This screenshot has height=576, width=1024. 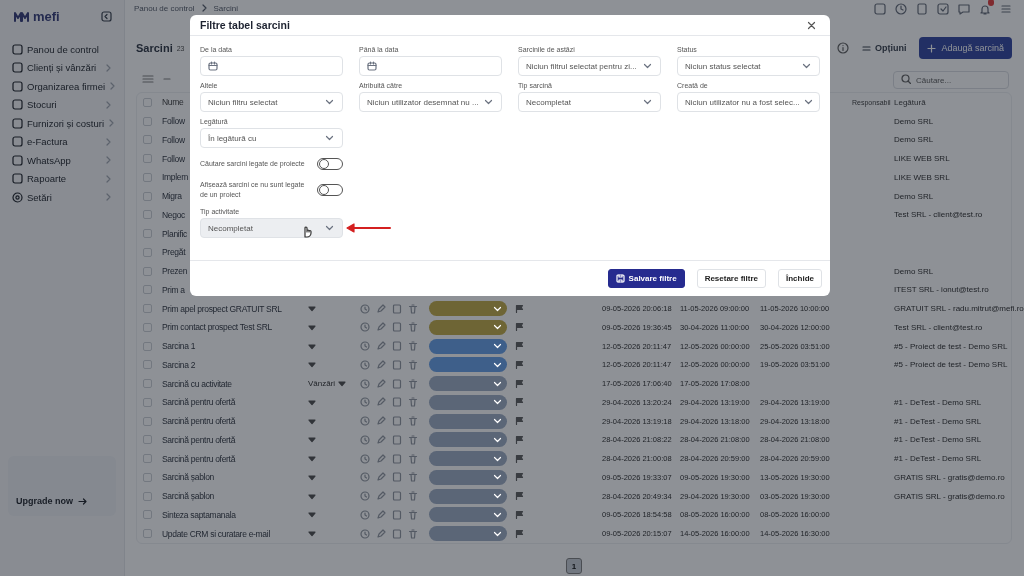 I want to click on upgrade-link: Upgrade now, so click(x=51, y=501).